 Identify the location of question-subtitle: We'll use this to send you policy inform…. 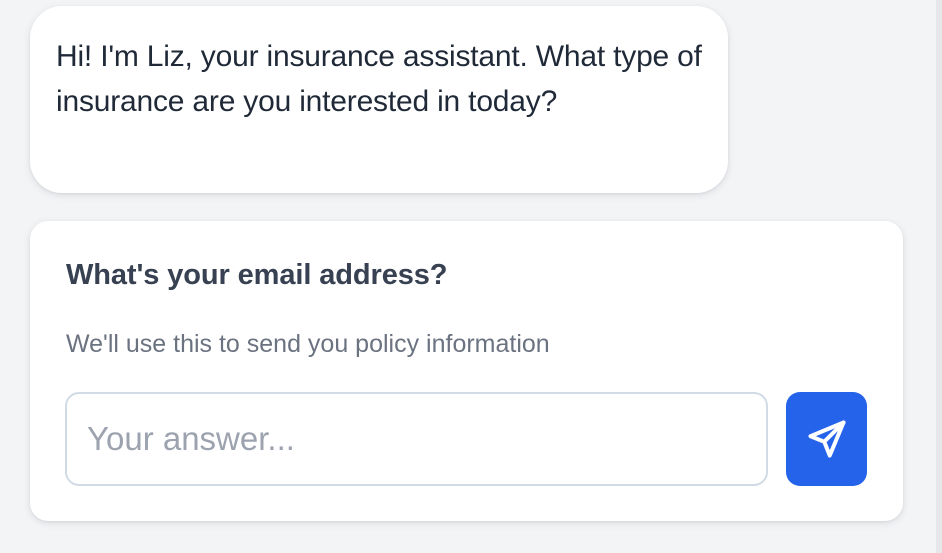
(308, 344).